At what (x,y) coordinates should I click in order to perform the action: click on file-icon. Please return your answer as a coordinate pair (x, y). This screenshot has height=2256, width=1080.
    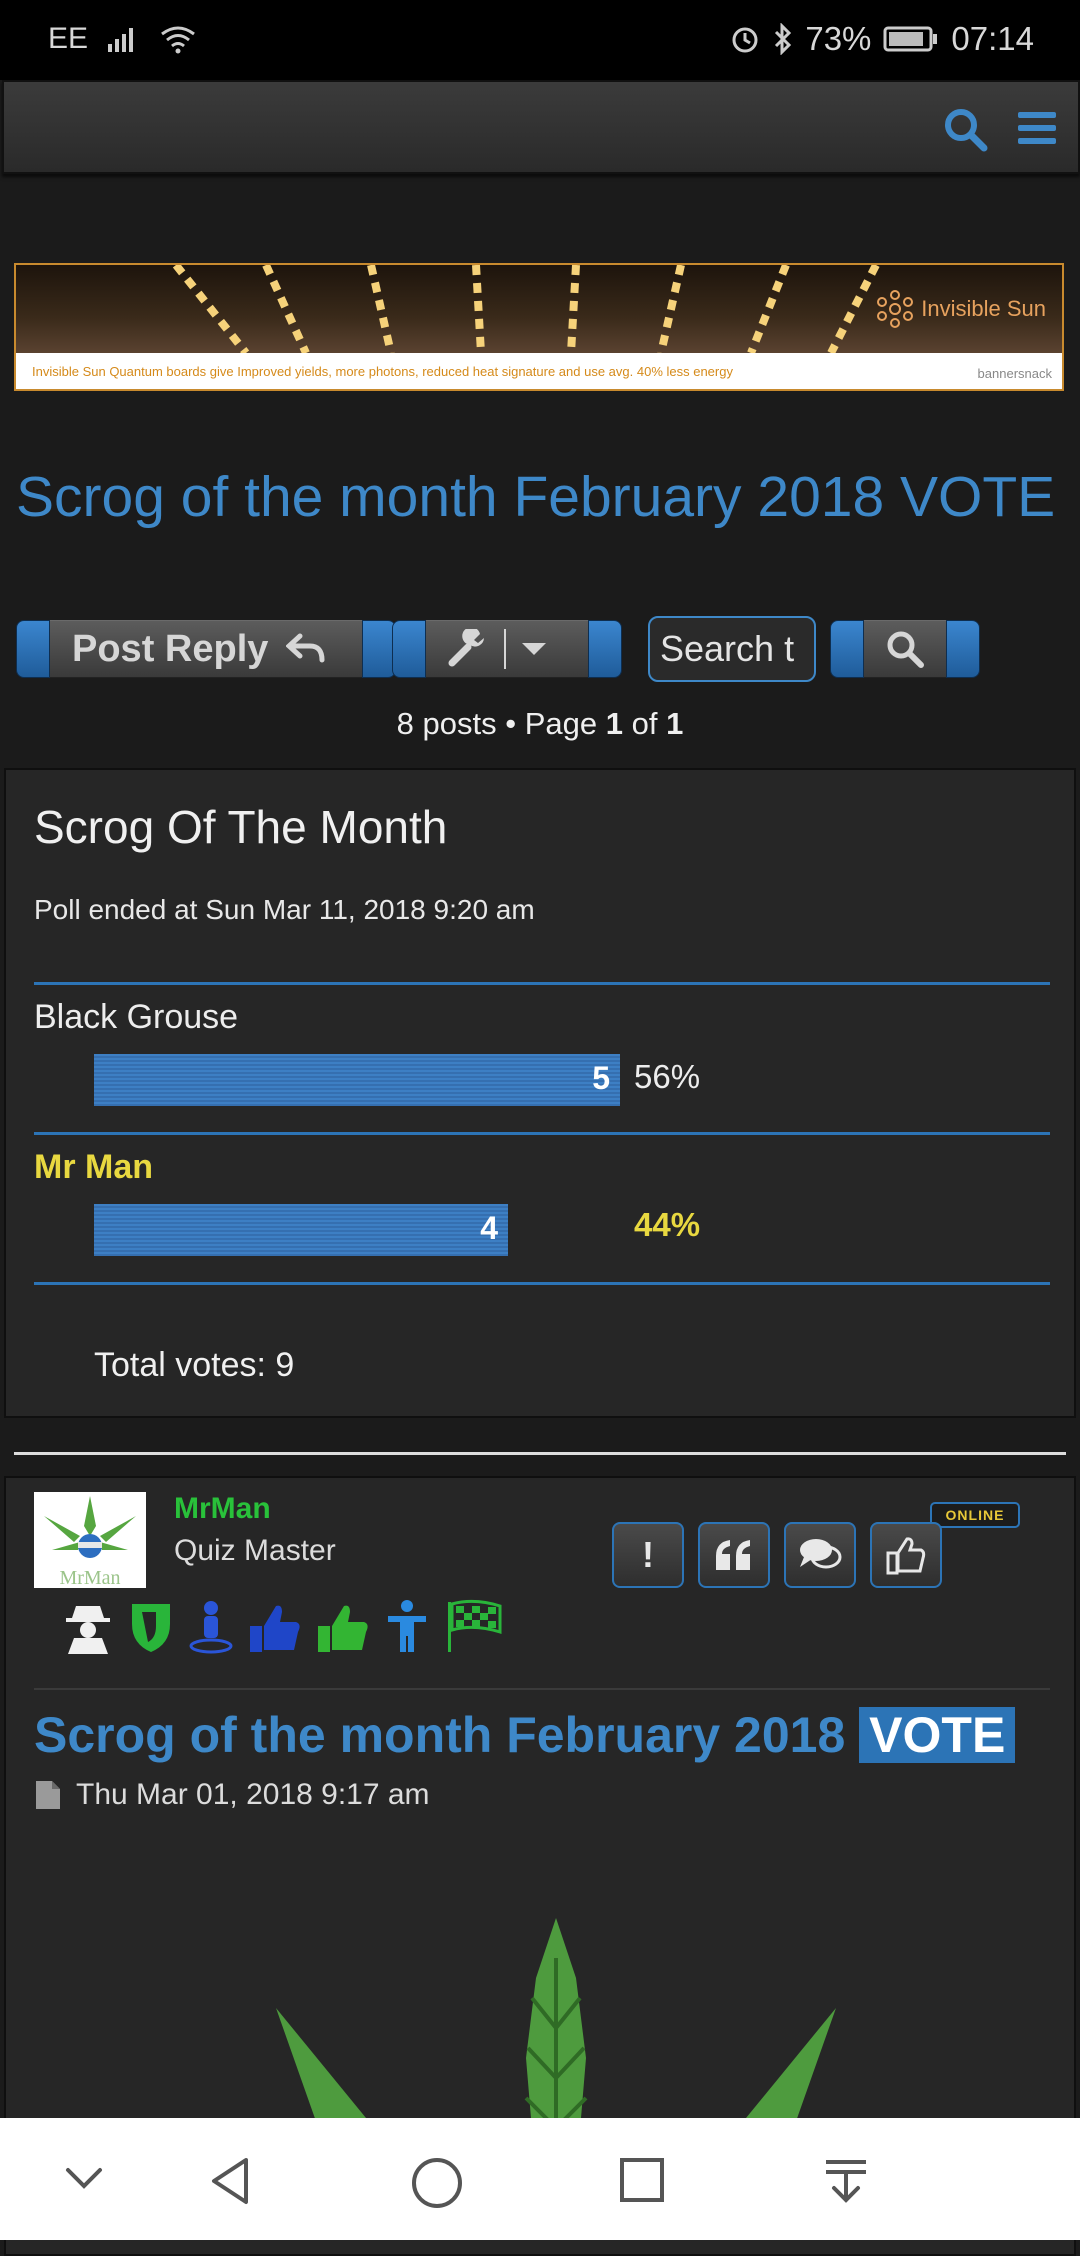
    Looking at the image, I should click on (48, 1795).